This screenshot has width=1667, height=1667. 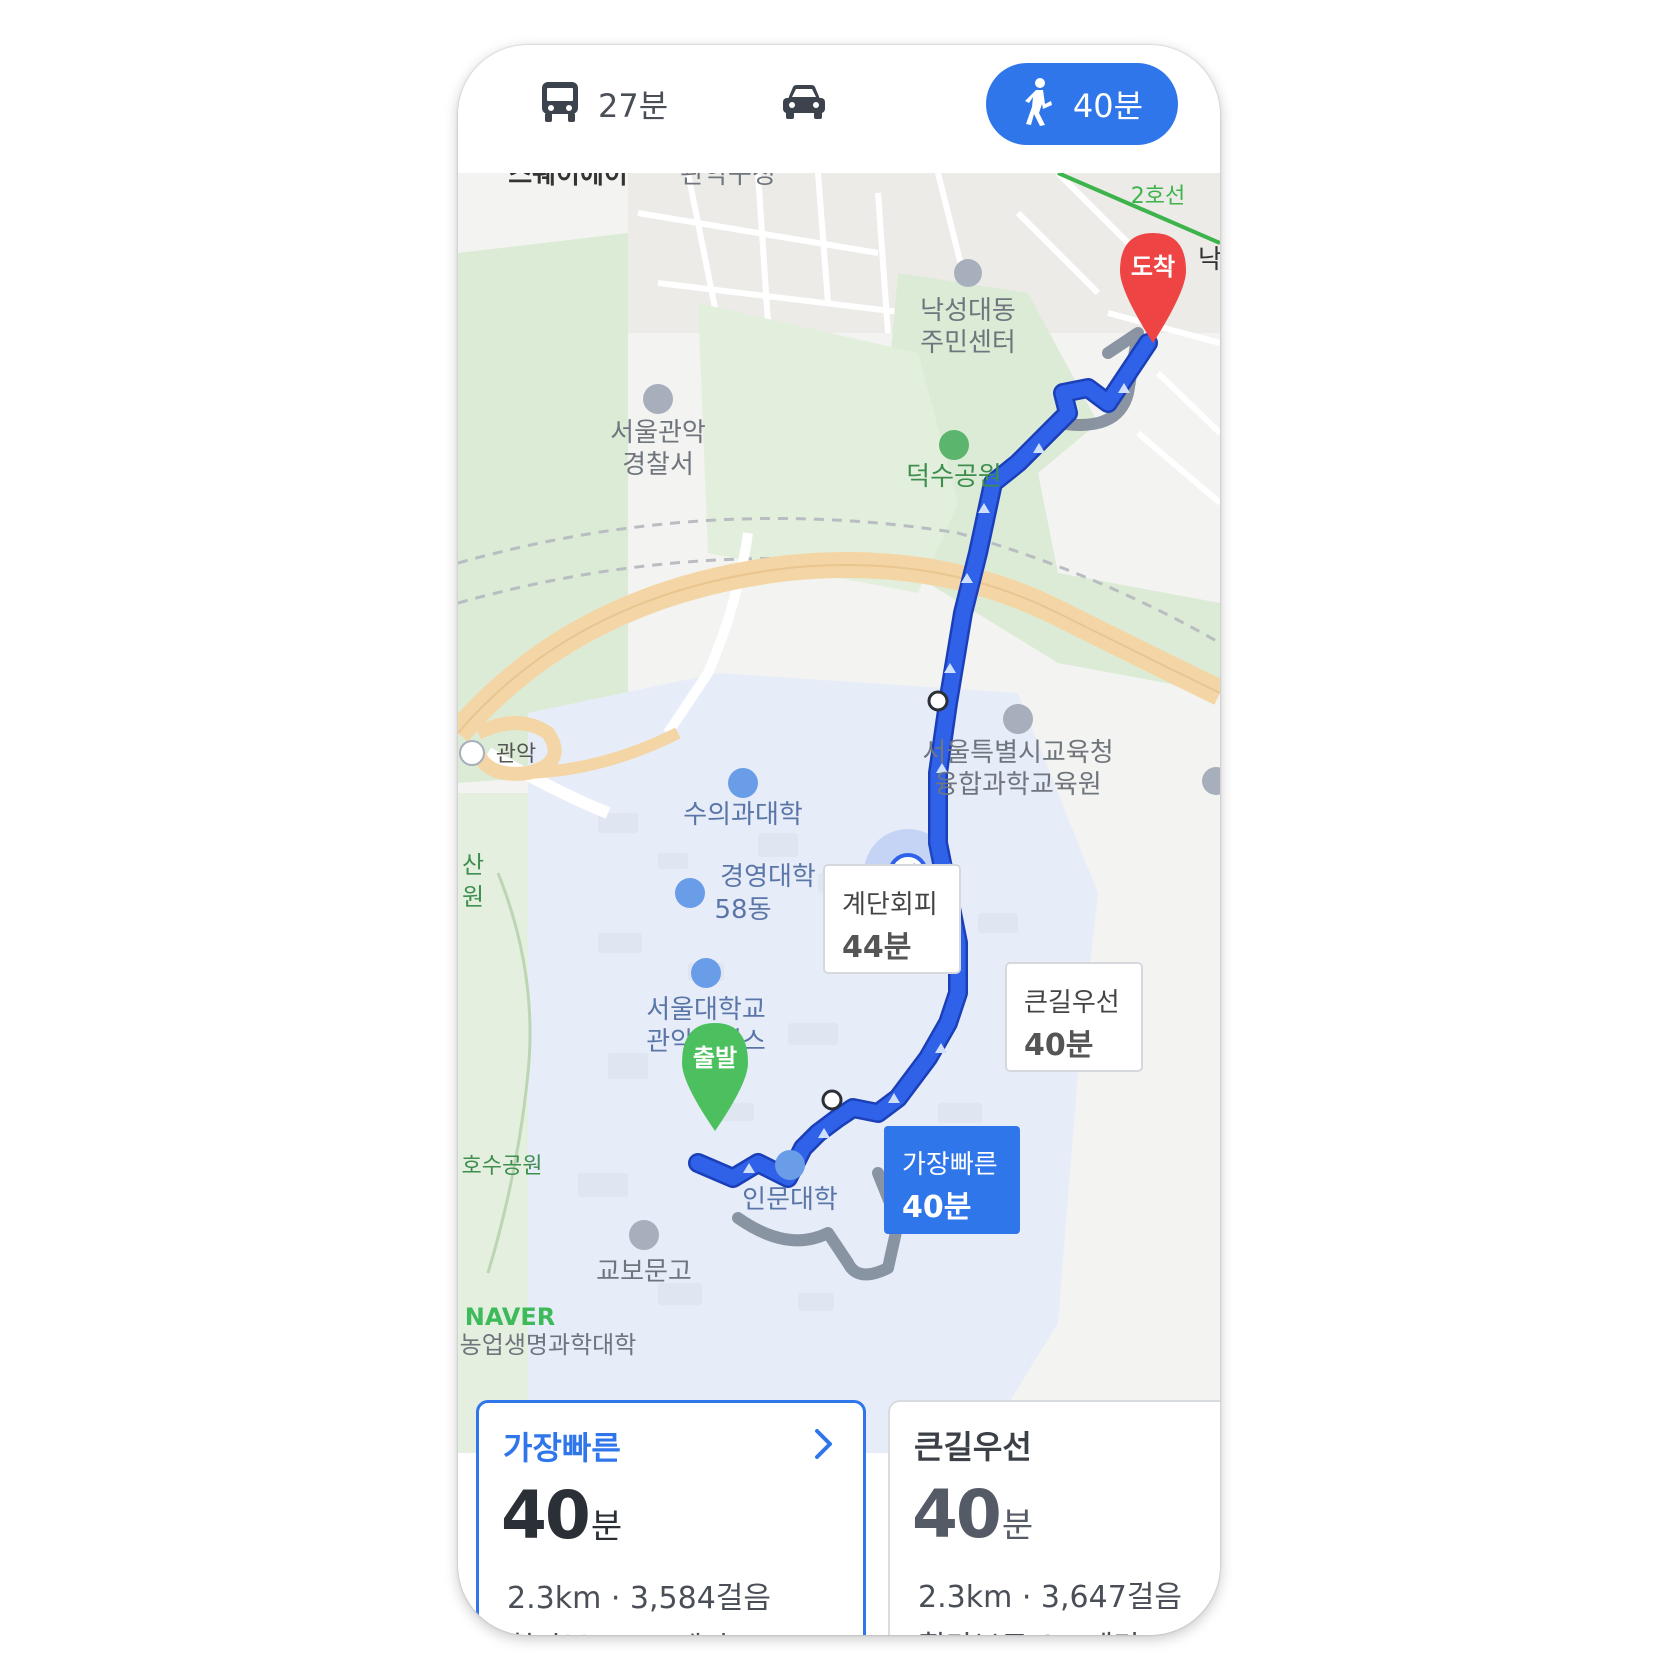 I want to click on label-line2: 2호선, so click(x=1158, y=196).